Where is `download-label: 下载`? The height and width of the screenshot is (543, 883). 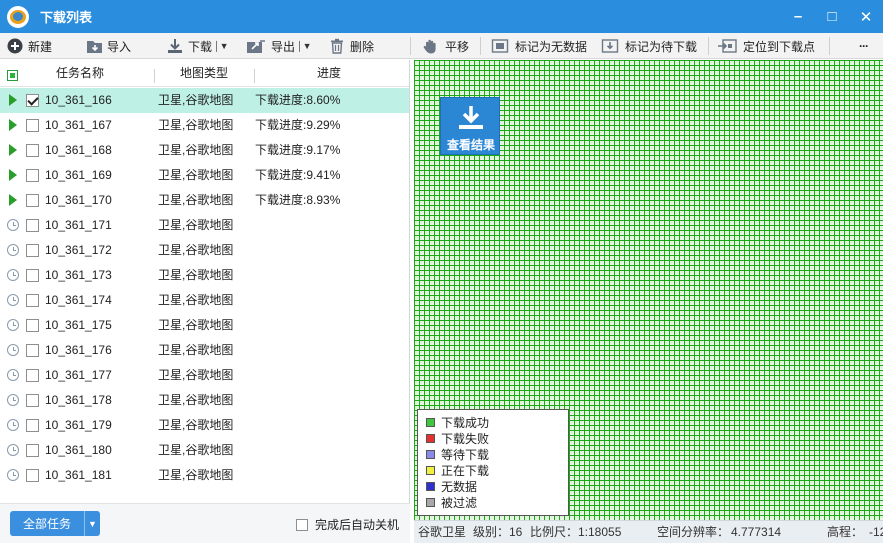 download-label: 下载 is located at coordinates (200, 46).